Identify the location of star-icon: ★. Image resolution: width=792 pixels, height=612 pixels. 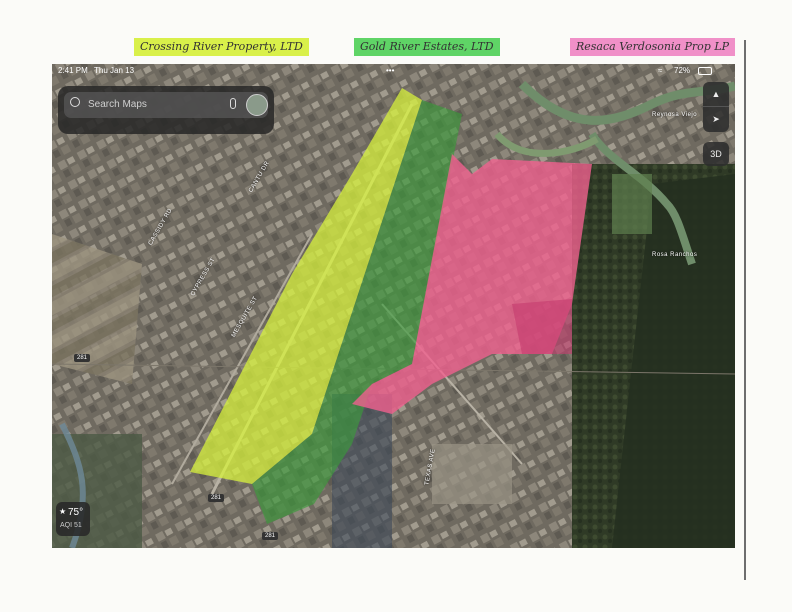
(63, 511).